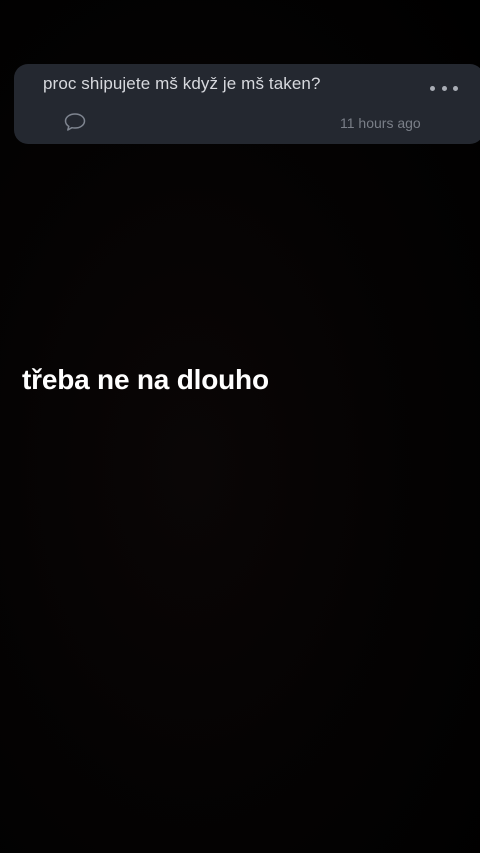  I want to click on more-options-button, so click(444, 88).